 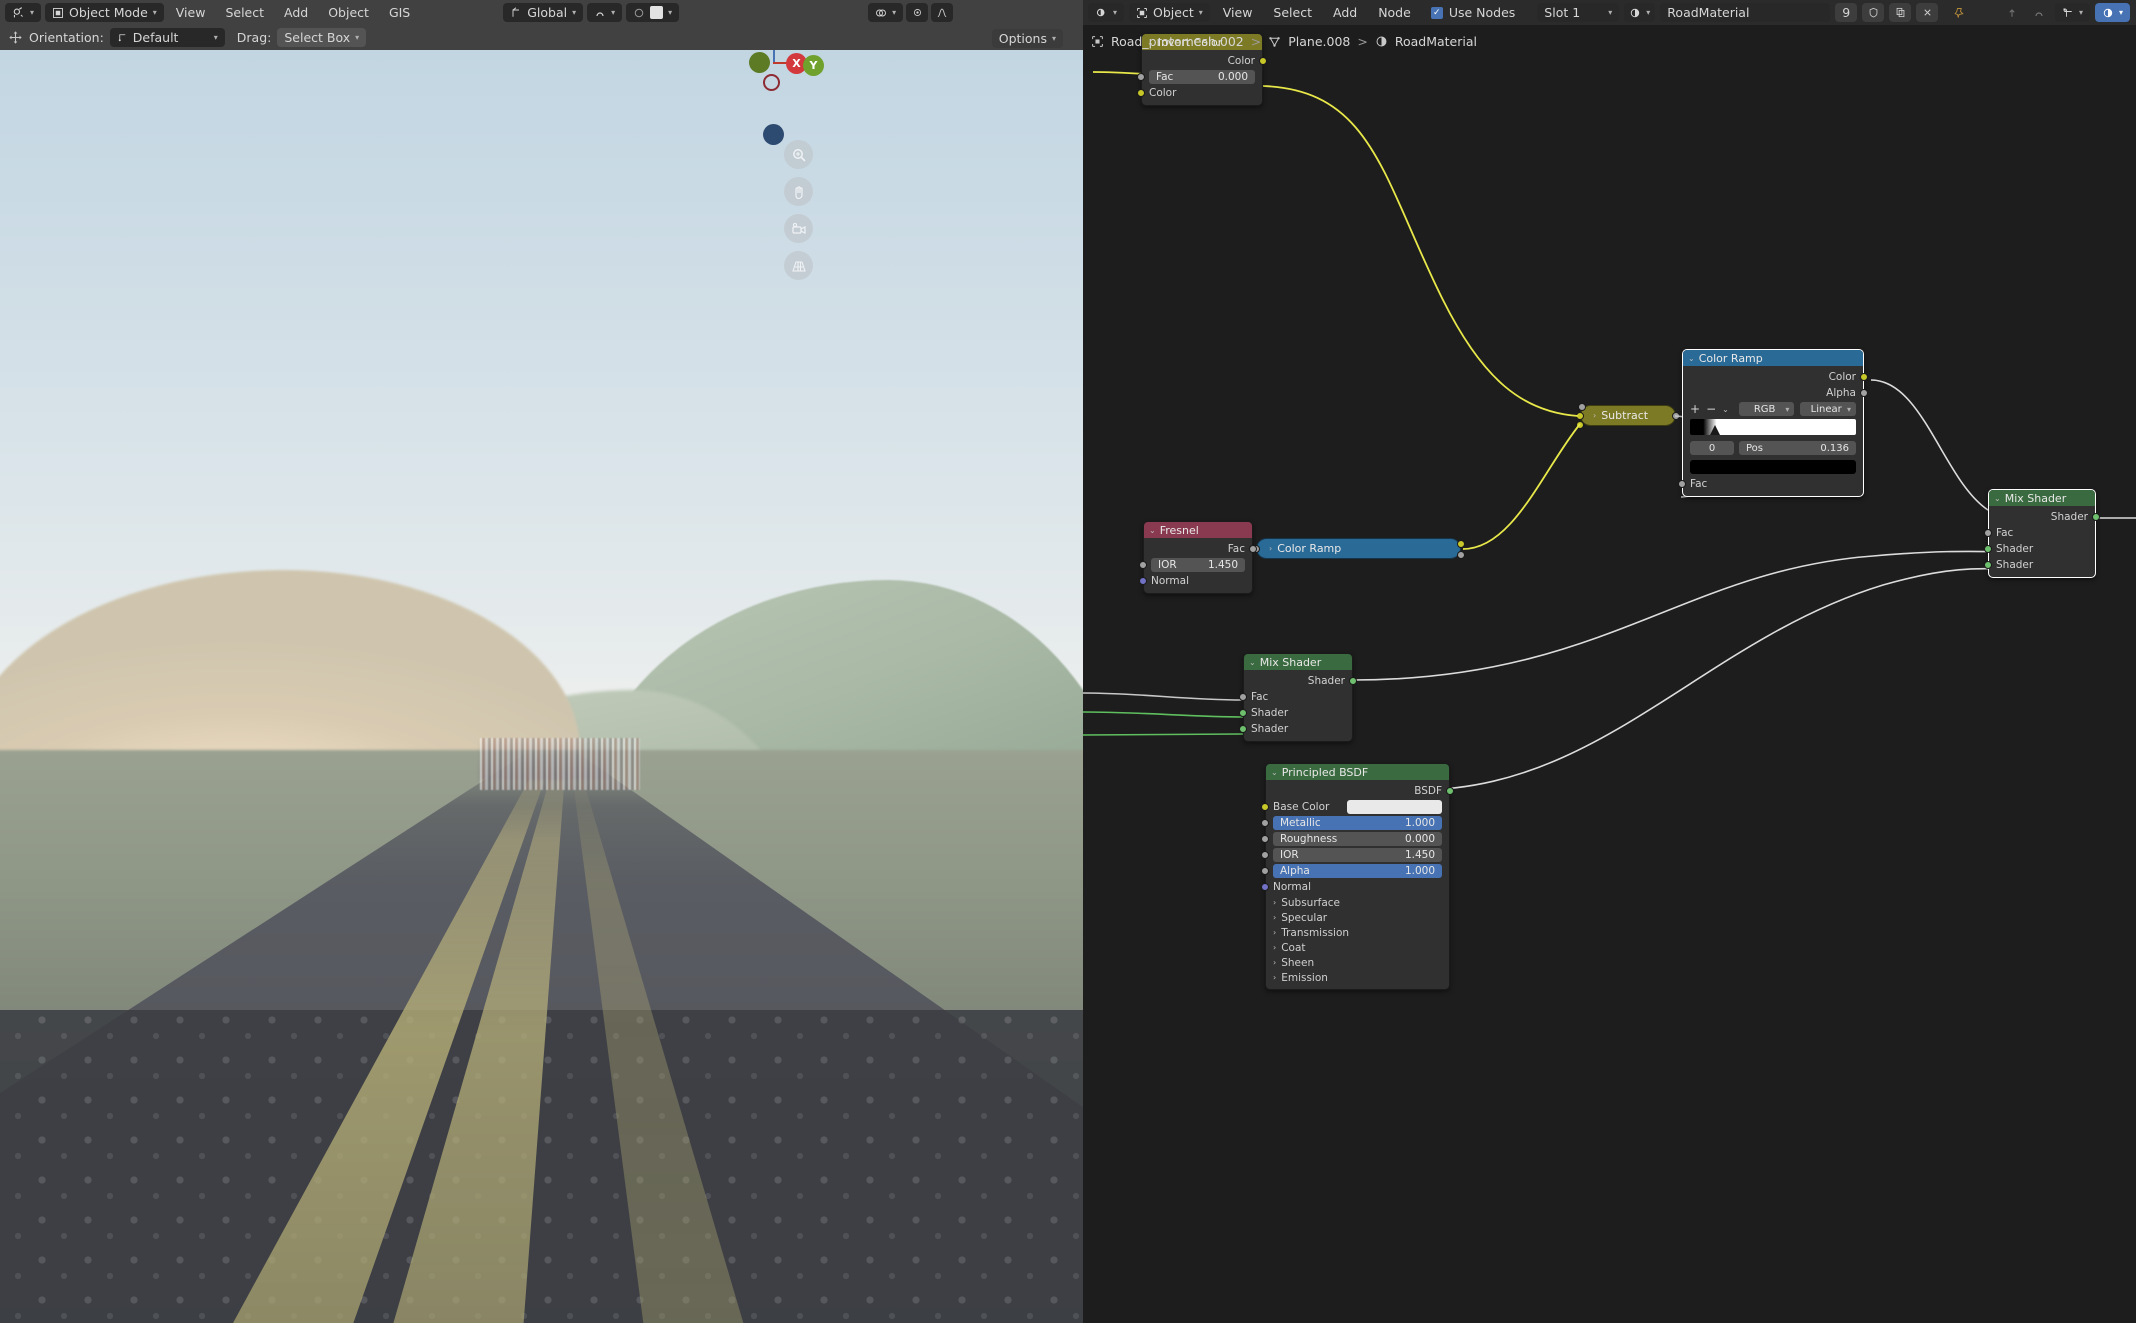 I want to click on transform-orientation-selector: Global ▾, so click(x=543, y=12).